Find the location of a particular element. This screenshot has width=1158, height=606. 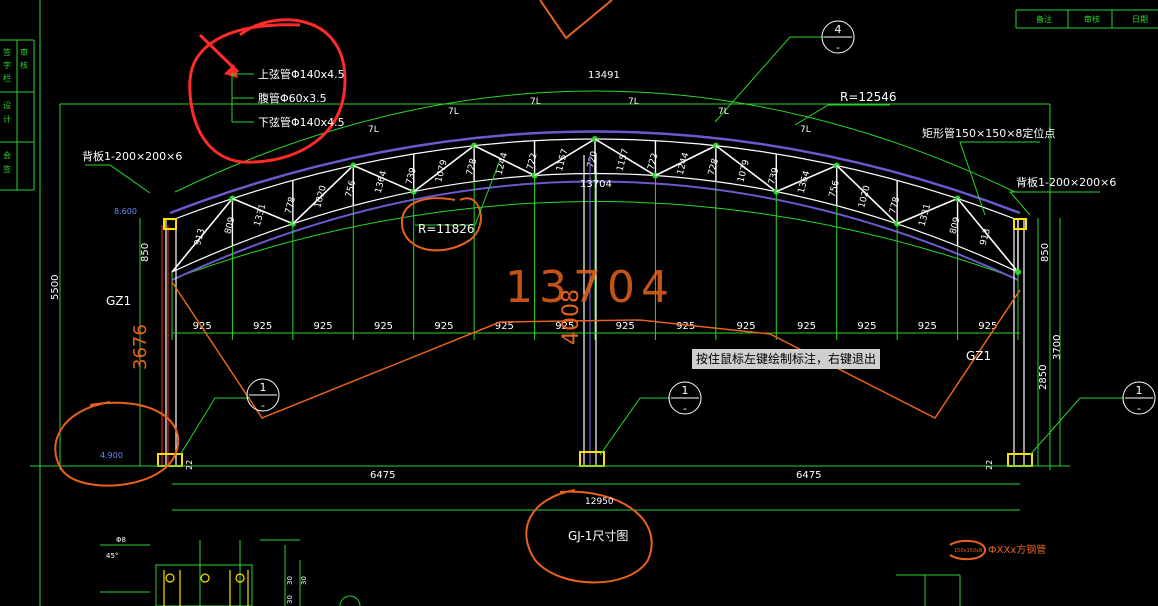

dim-left-total: 5500 is located at coordinates (55, 287).